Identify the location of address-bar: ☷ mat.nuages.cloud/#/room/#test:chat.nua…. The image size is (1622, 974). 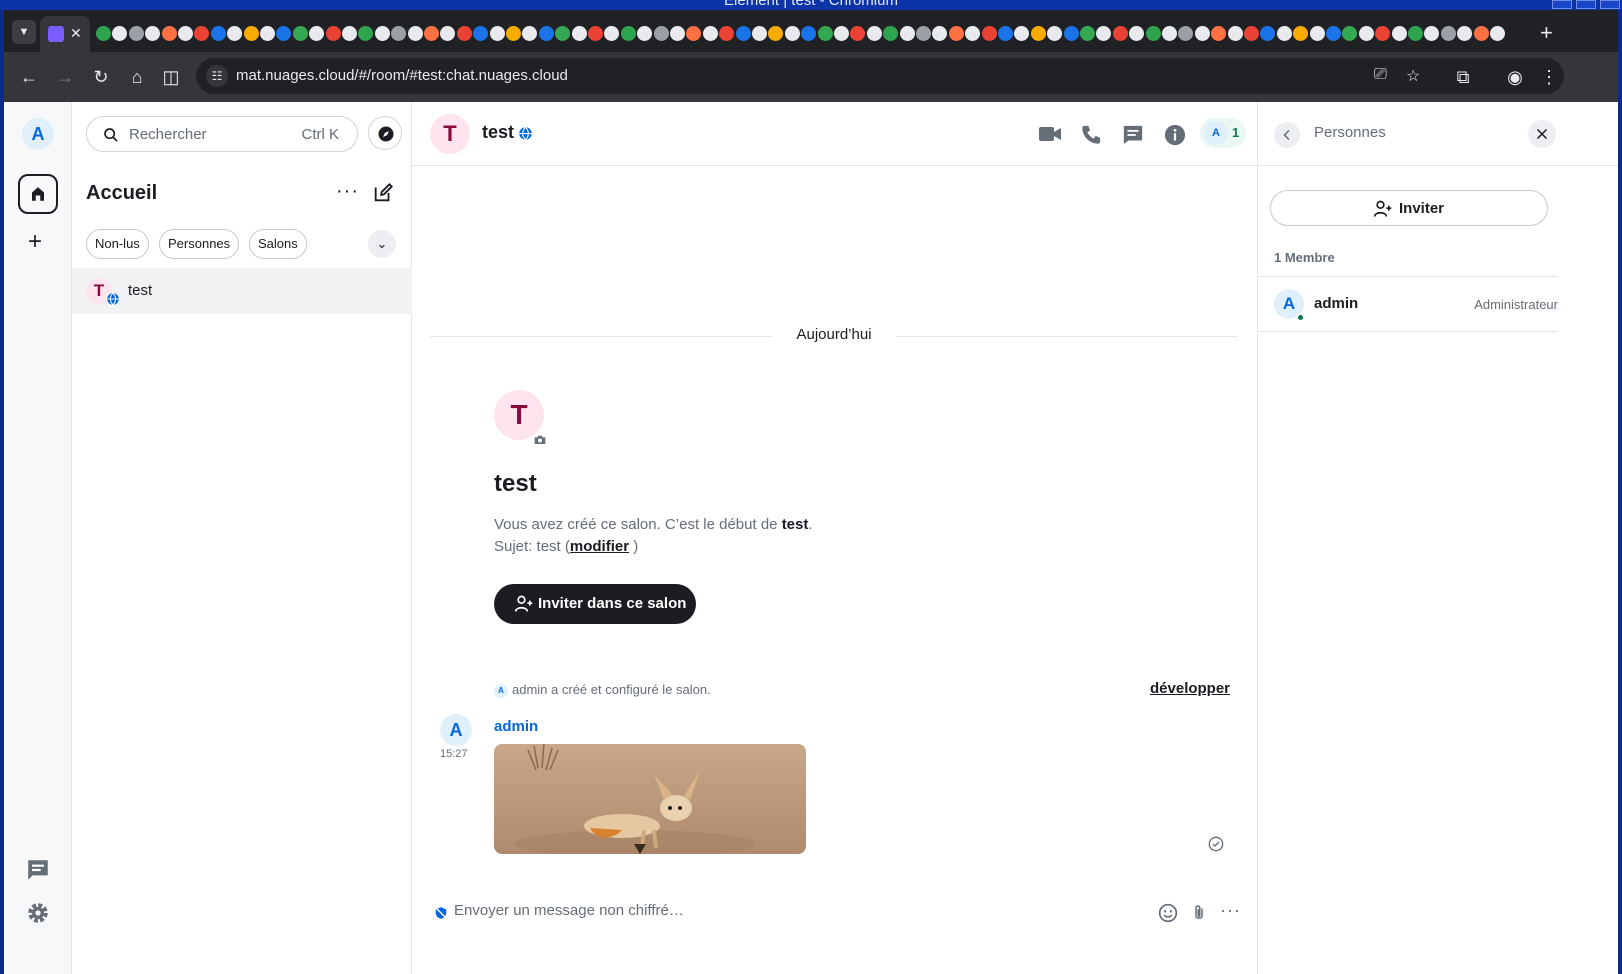
(880, 76).